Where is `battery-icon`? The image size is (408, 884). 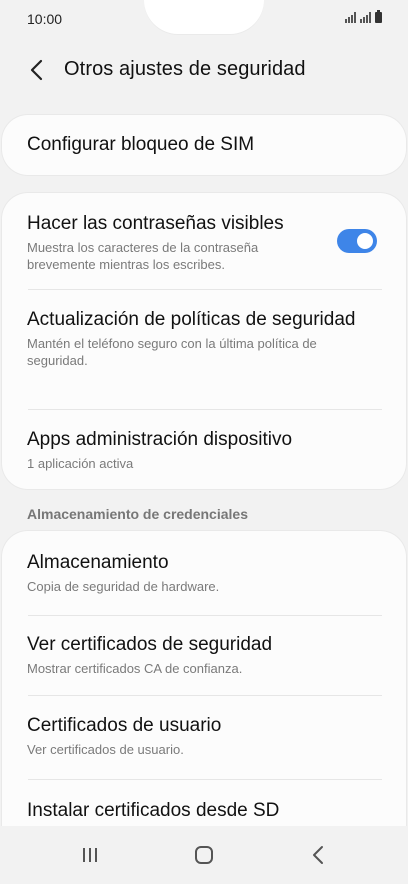 battery-icon is located at coordinates (378, 16).